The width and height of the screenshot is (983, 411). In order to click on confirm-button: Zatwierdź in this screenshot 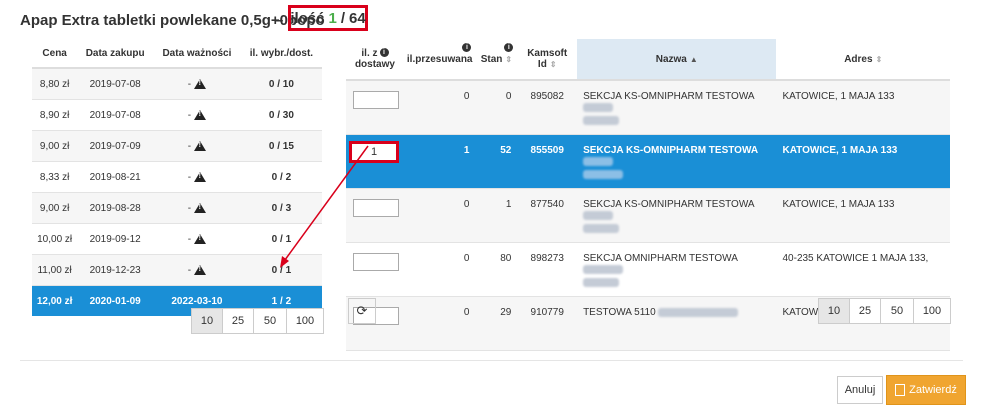, I will do `click(926, 390)`.